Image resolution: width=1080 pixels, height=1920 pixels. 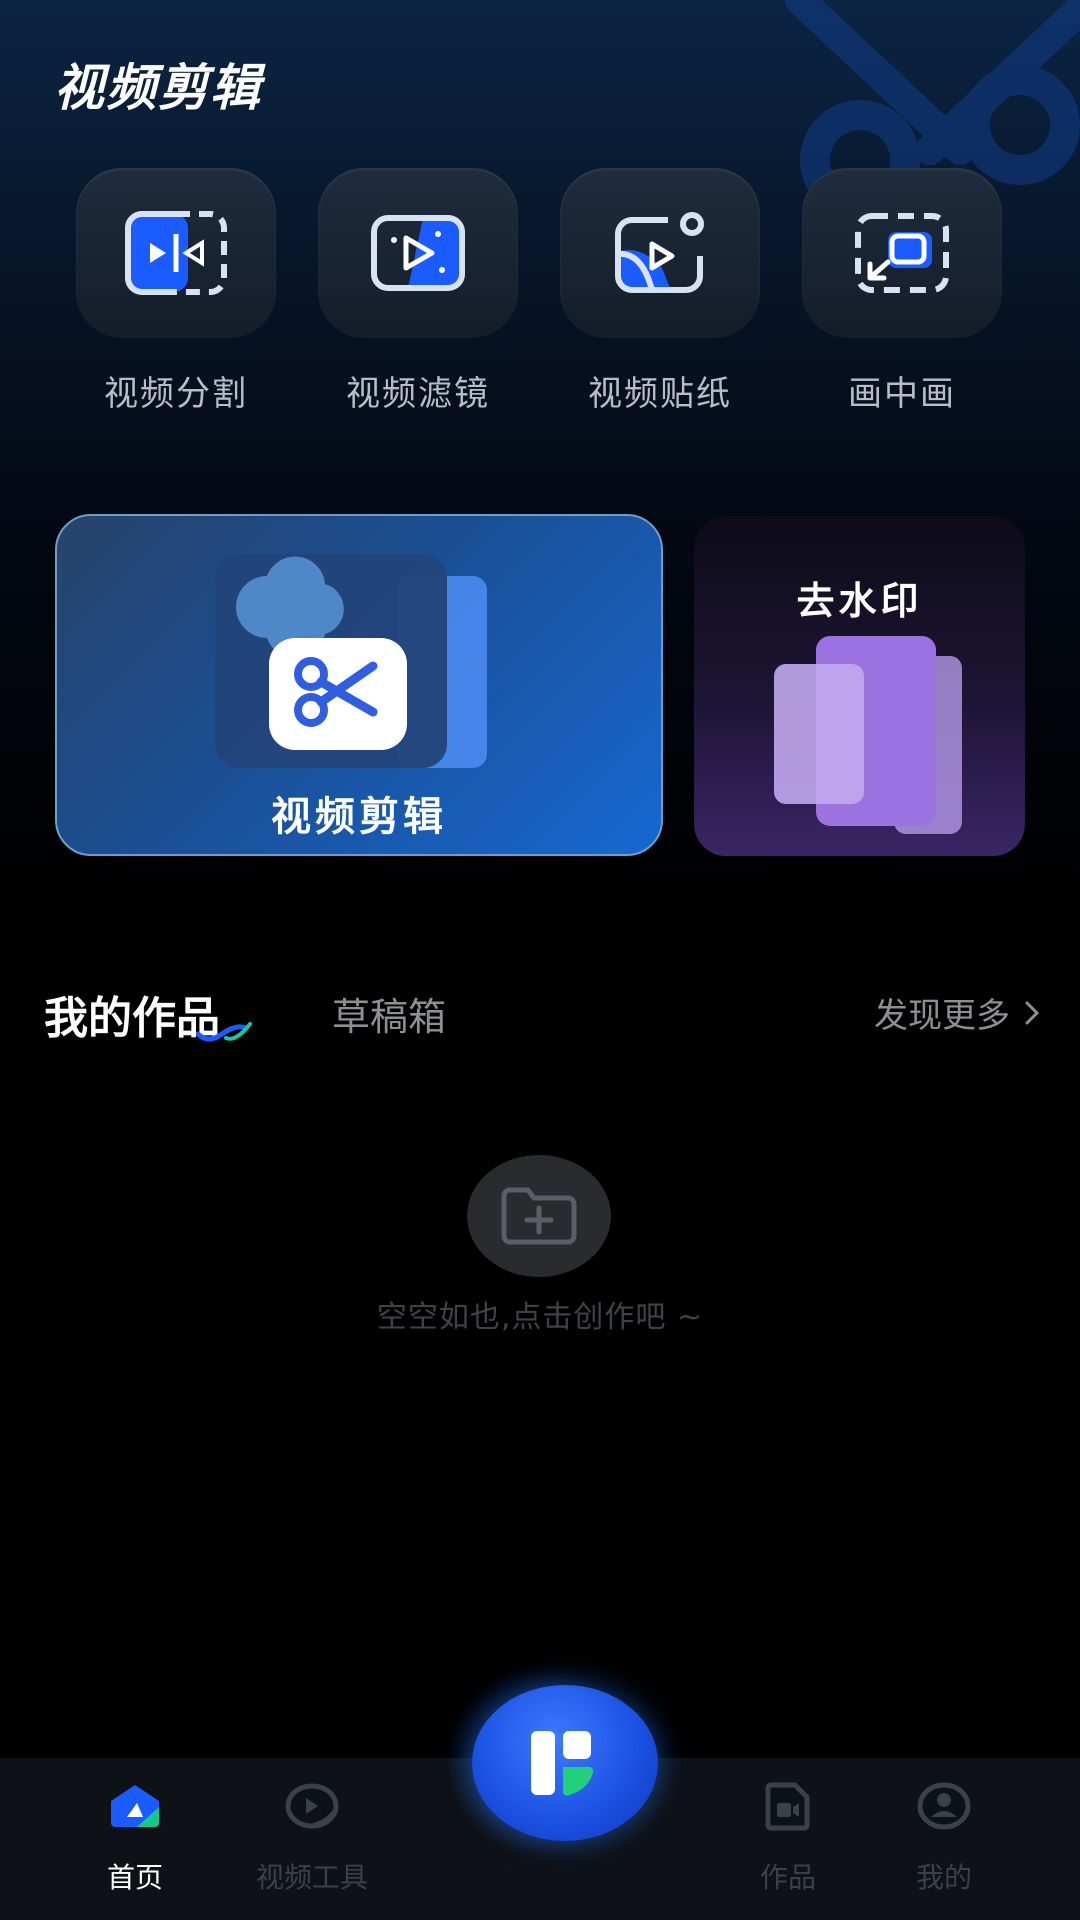 I want to click on remove-watermark-card: 去水印, so click(x=859, y=686).